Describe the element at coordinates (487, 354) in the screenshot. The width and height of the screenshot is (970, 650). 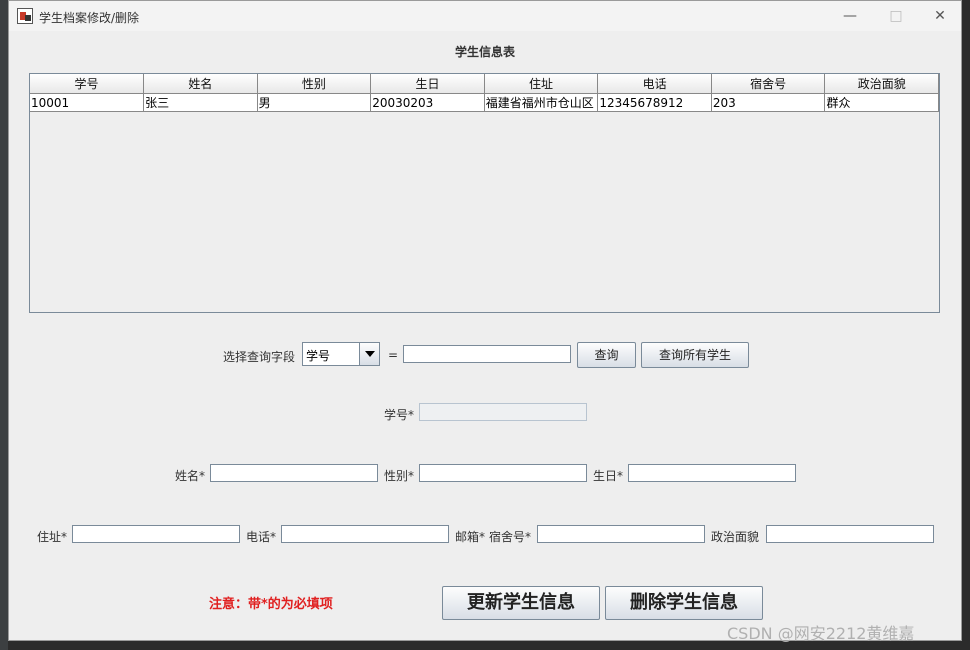
I see `query-value-input` at that location.